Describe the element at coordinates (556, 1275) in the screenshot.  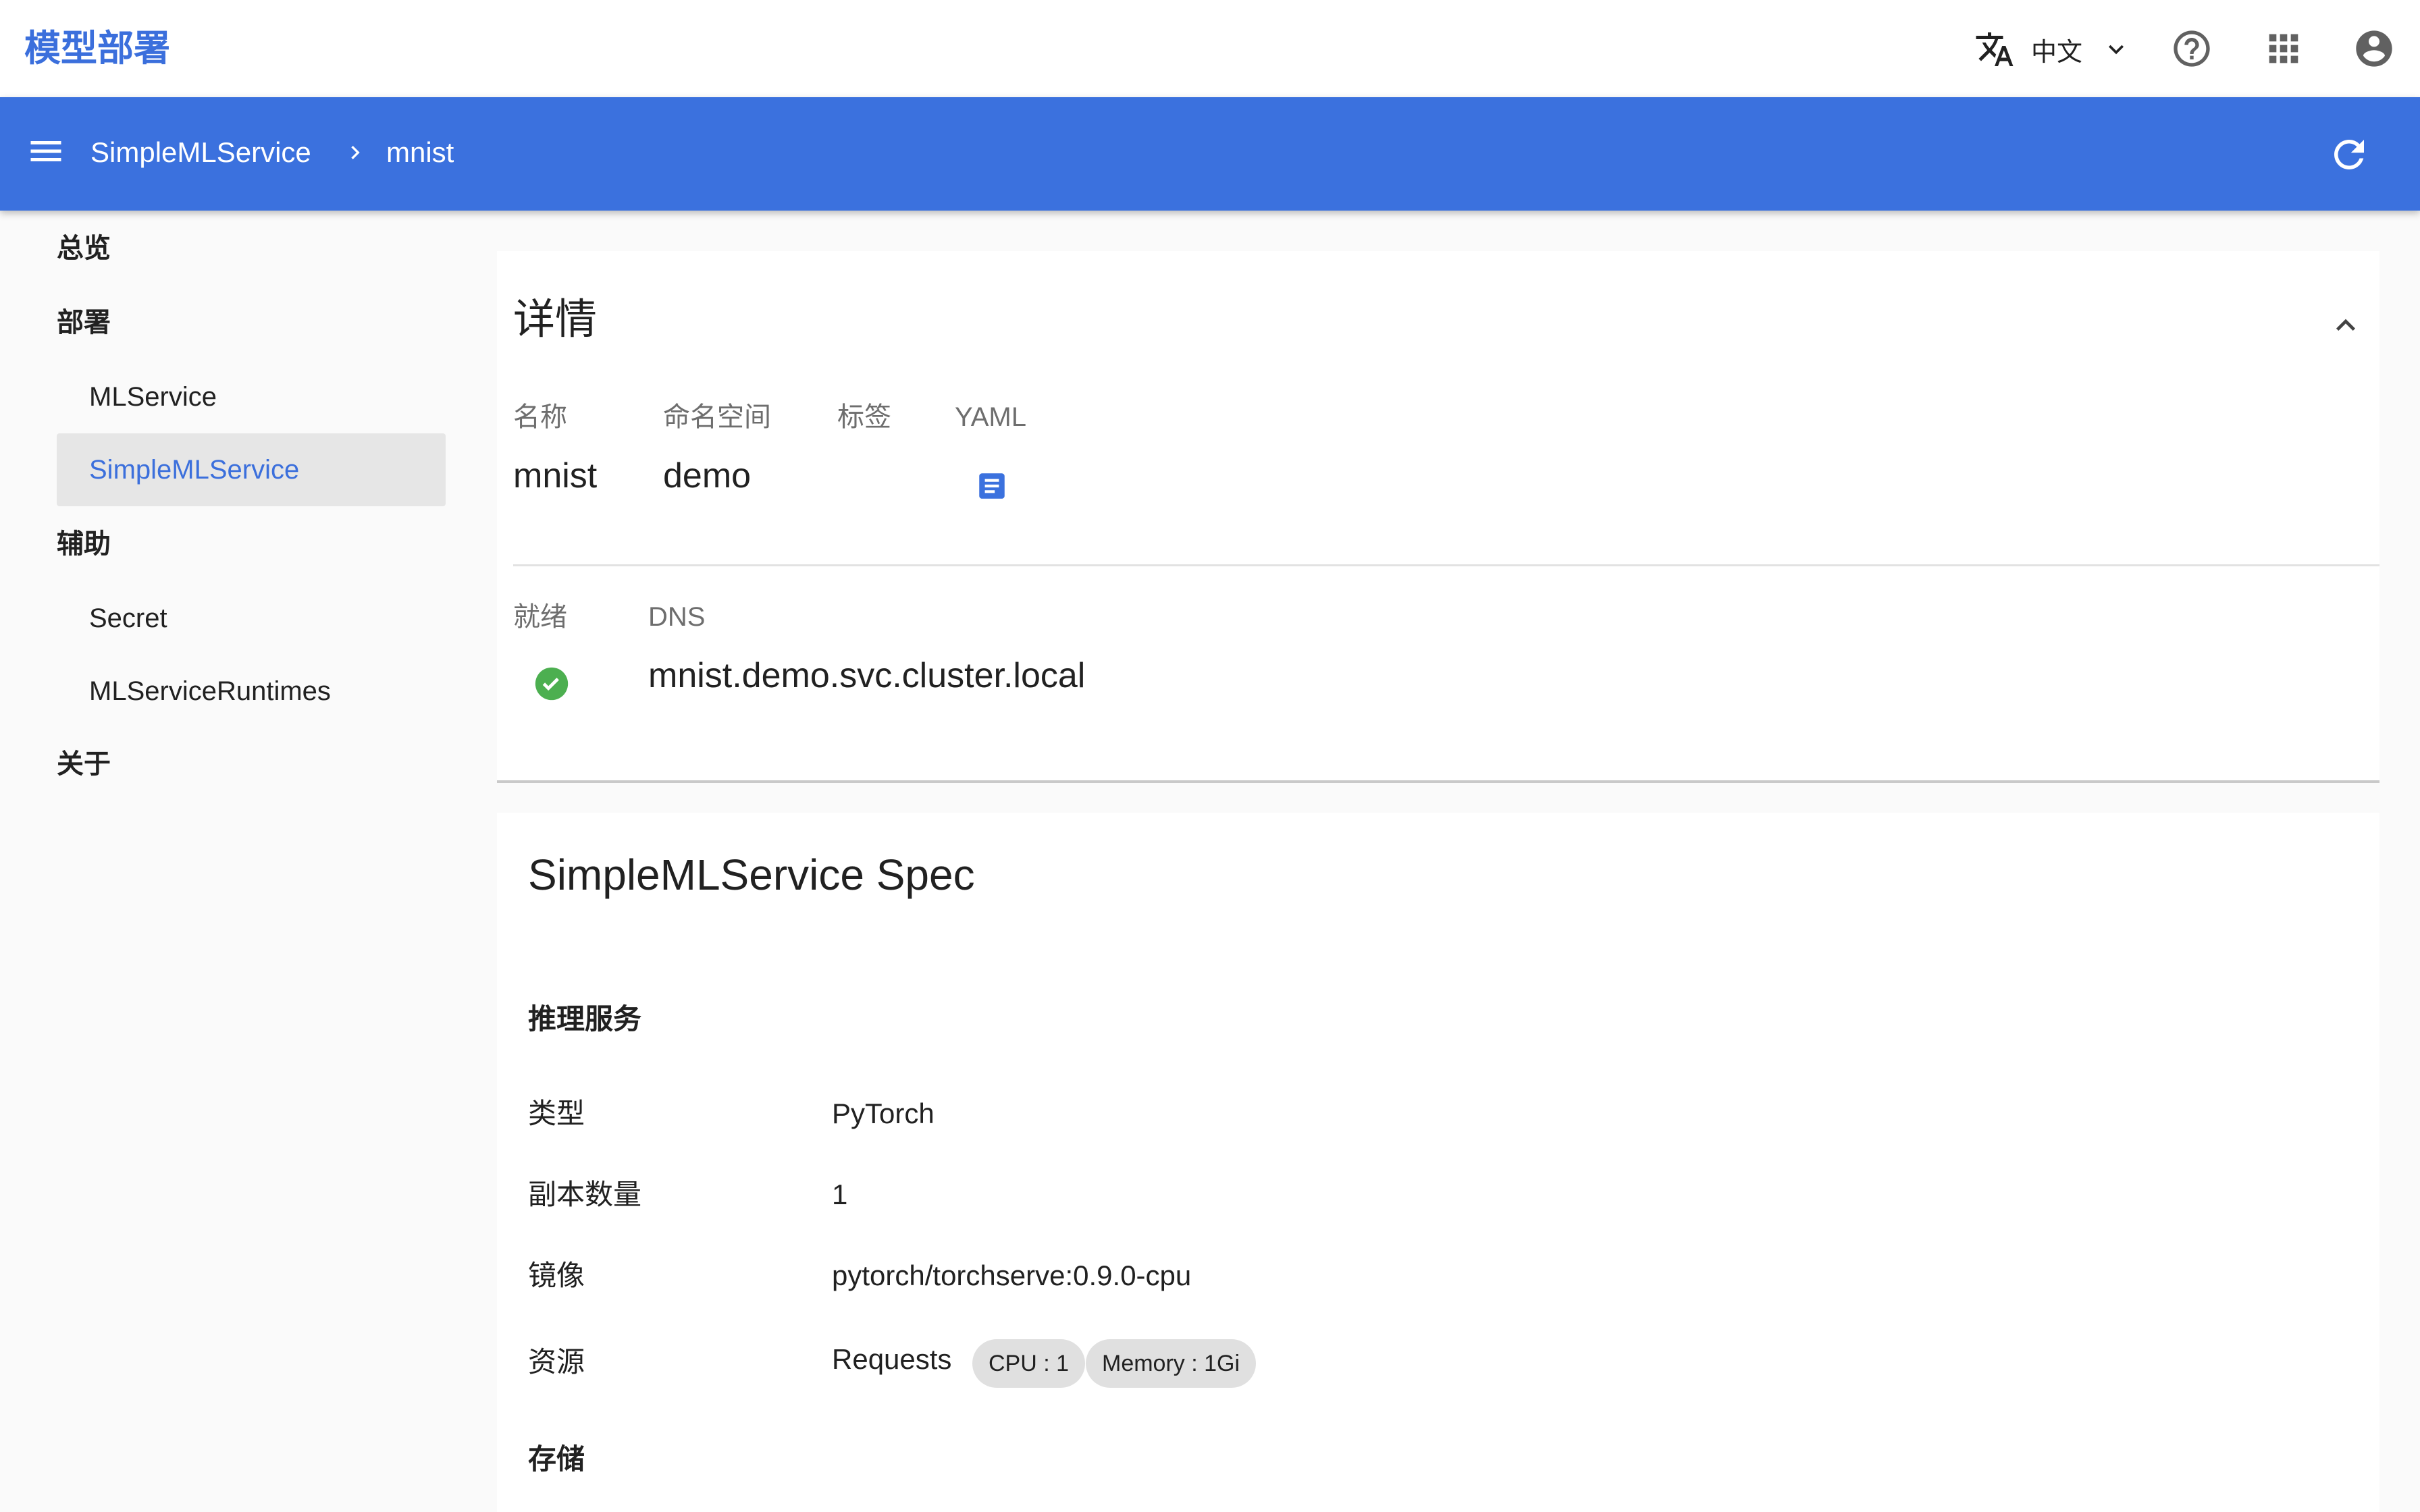
I see `spec-key-image: 镜像` at that location.